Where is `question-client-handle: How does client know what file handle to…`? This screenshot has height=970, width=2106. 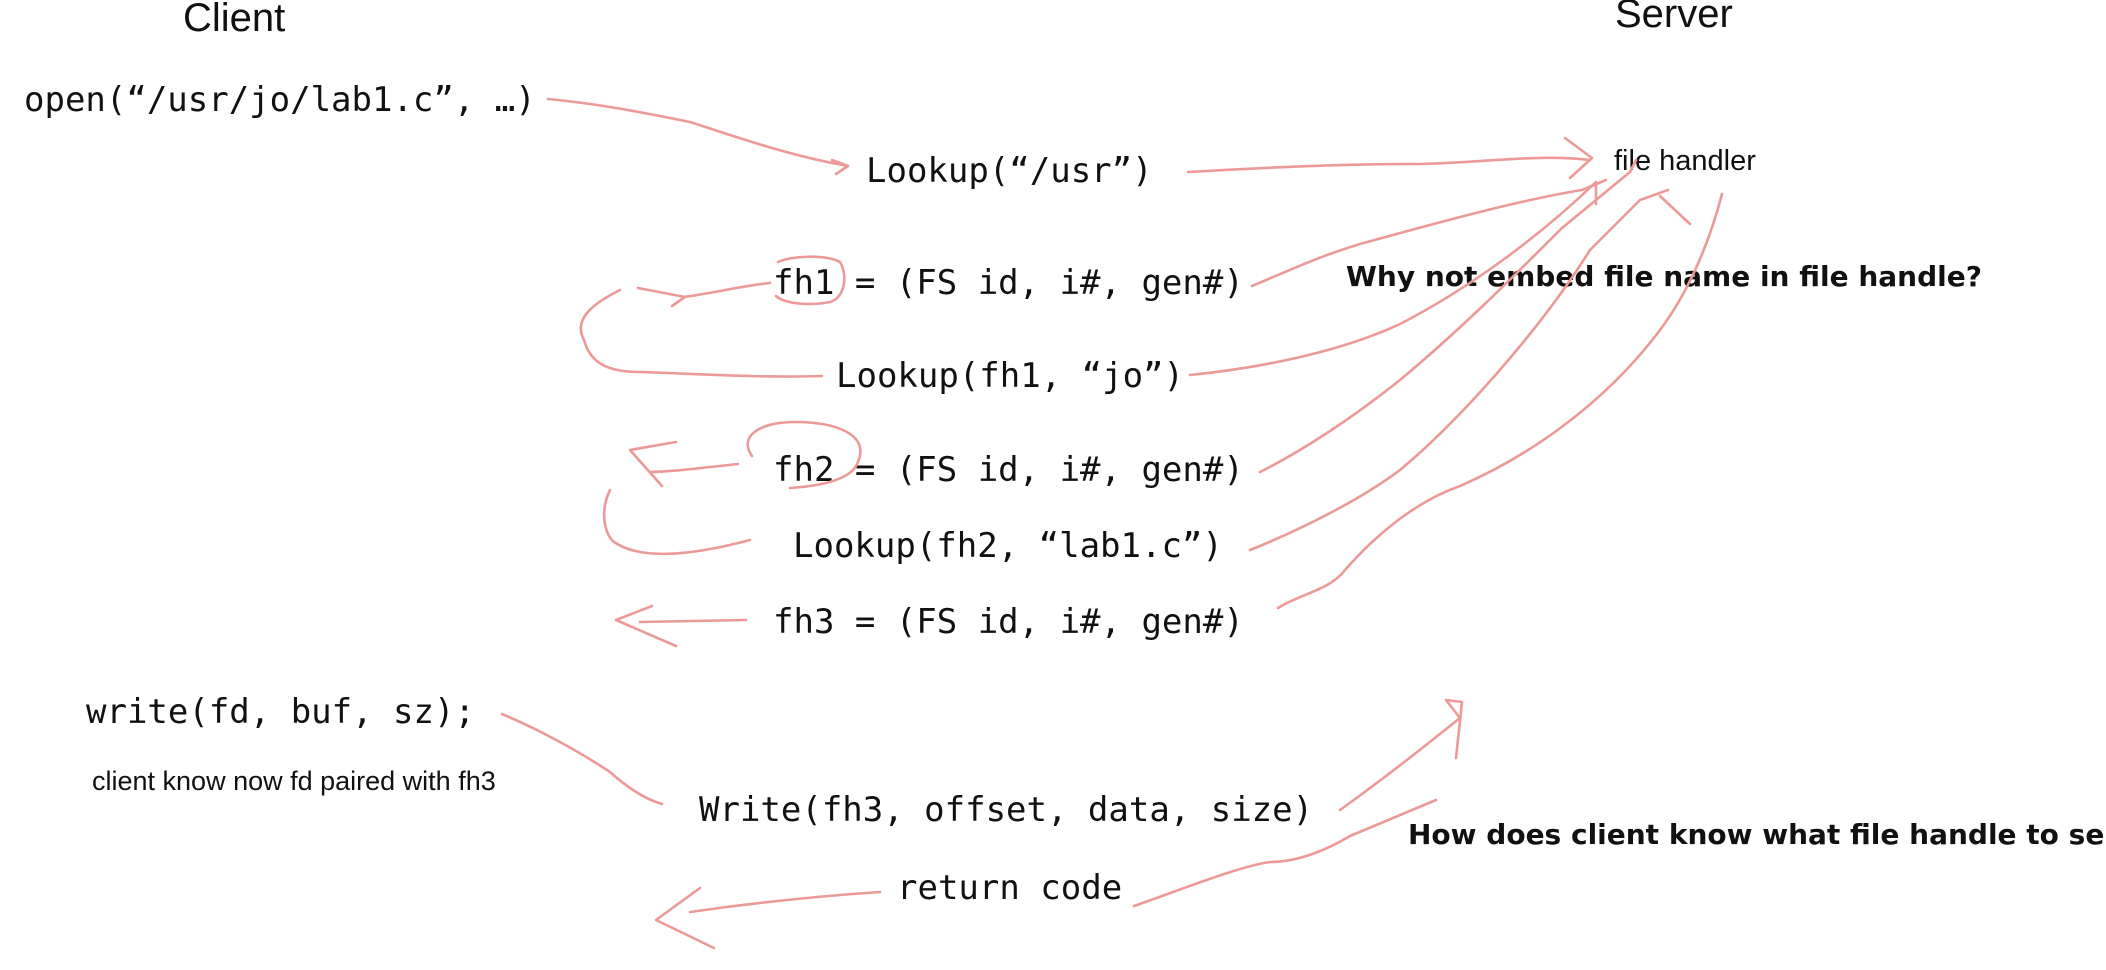 question-client-handle: How does client know what file handle to… is located at coordinates (1757, 834).